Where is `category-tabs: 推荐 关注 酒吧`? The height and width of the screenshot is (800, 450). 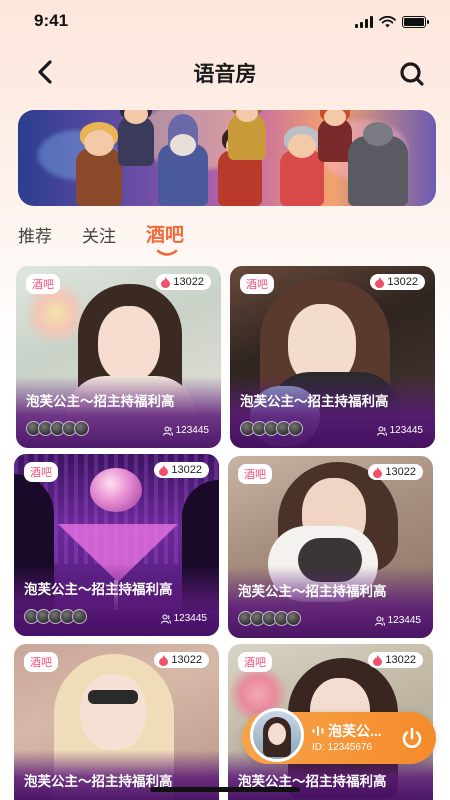
category-tabs: 推荐 关注 酒吧 is located at coordinates (101, 238).